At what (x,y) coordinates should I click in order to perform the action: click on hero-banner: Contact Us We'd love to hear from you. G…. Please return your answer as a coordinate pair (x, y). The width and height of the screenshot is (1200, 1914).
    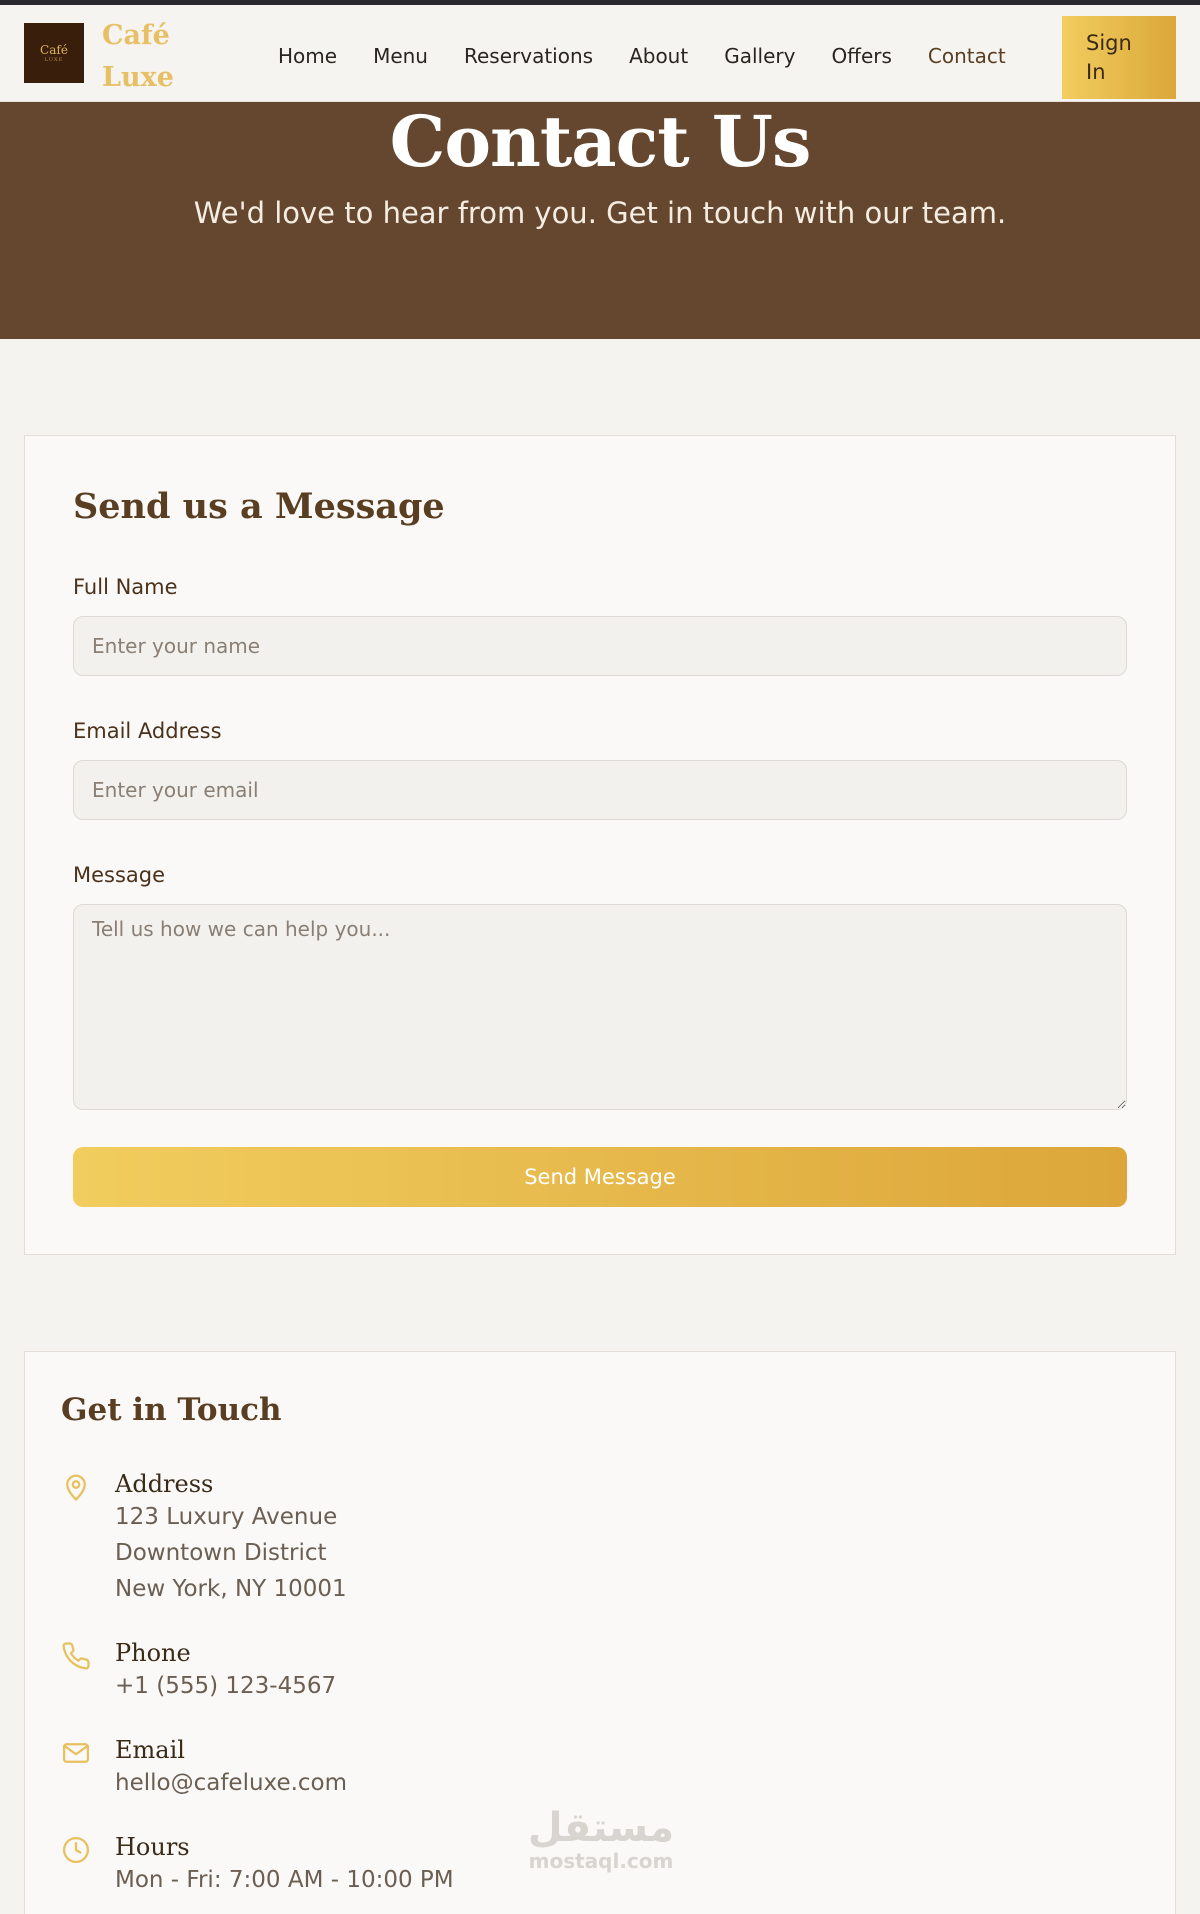
    Looking at the image, I should click on (600, 220).